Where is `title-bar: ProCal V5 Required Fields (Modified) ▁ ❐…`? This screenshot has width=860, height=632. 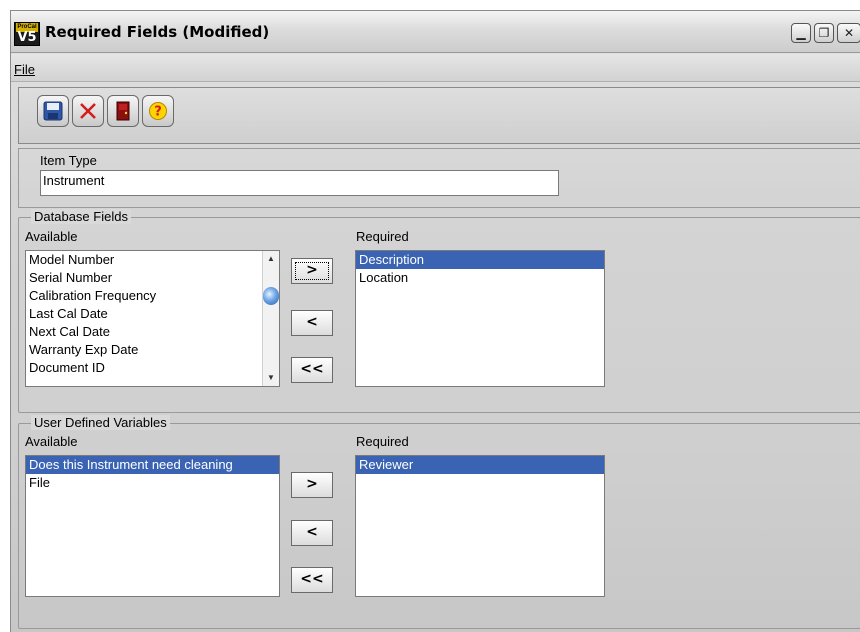
title-bar: ProCal V5 Required Fields (Modified) ▁ ❐… is located at coordinates (435, 32).